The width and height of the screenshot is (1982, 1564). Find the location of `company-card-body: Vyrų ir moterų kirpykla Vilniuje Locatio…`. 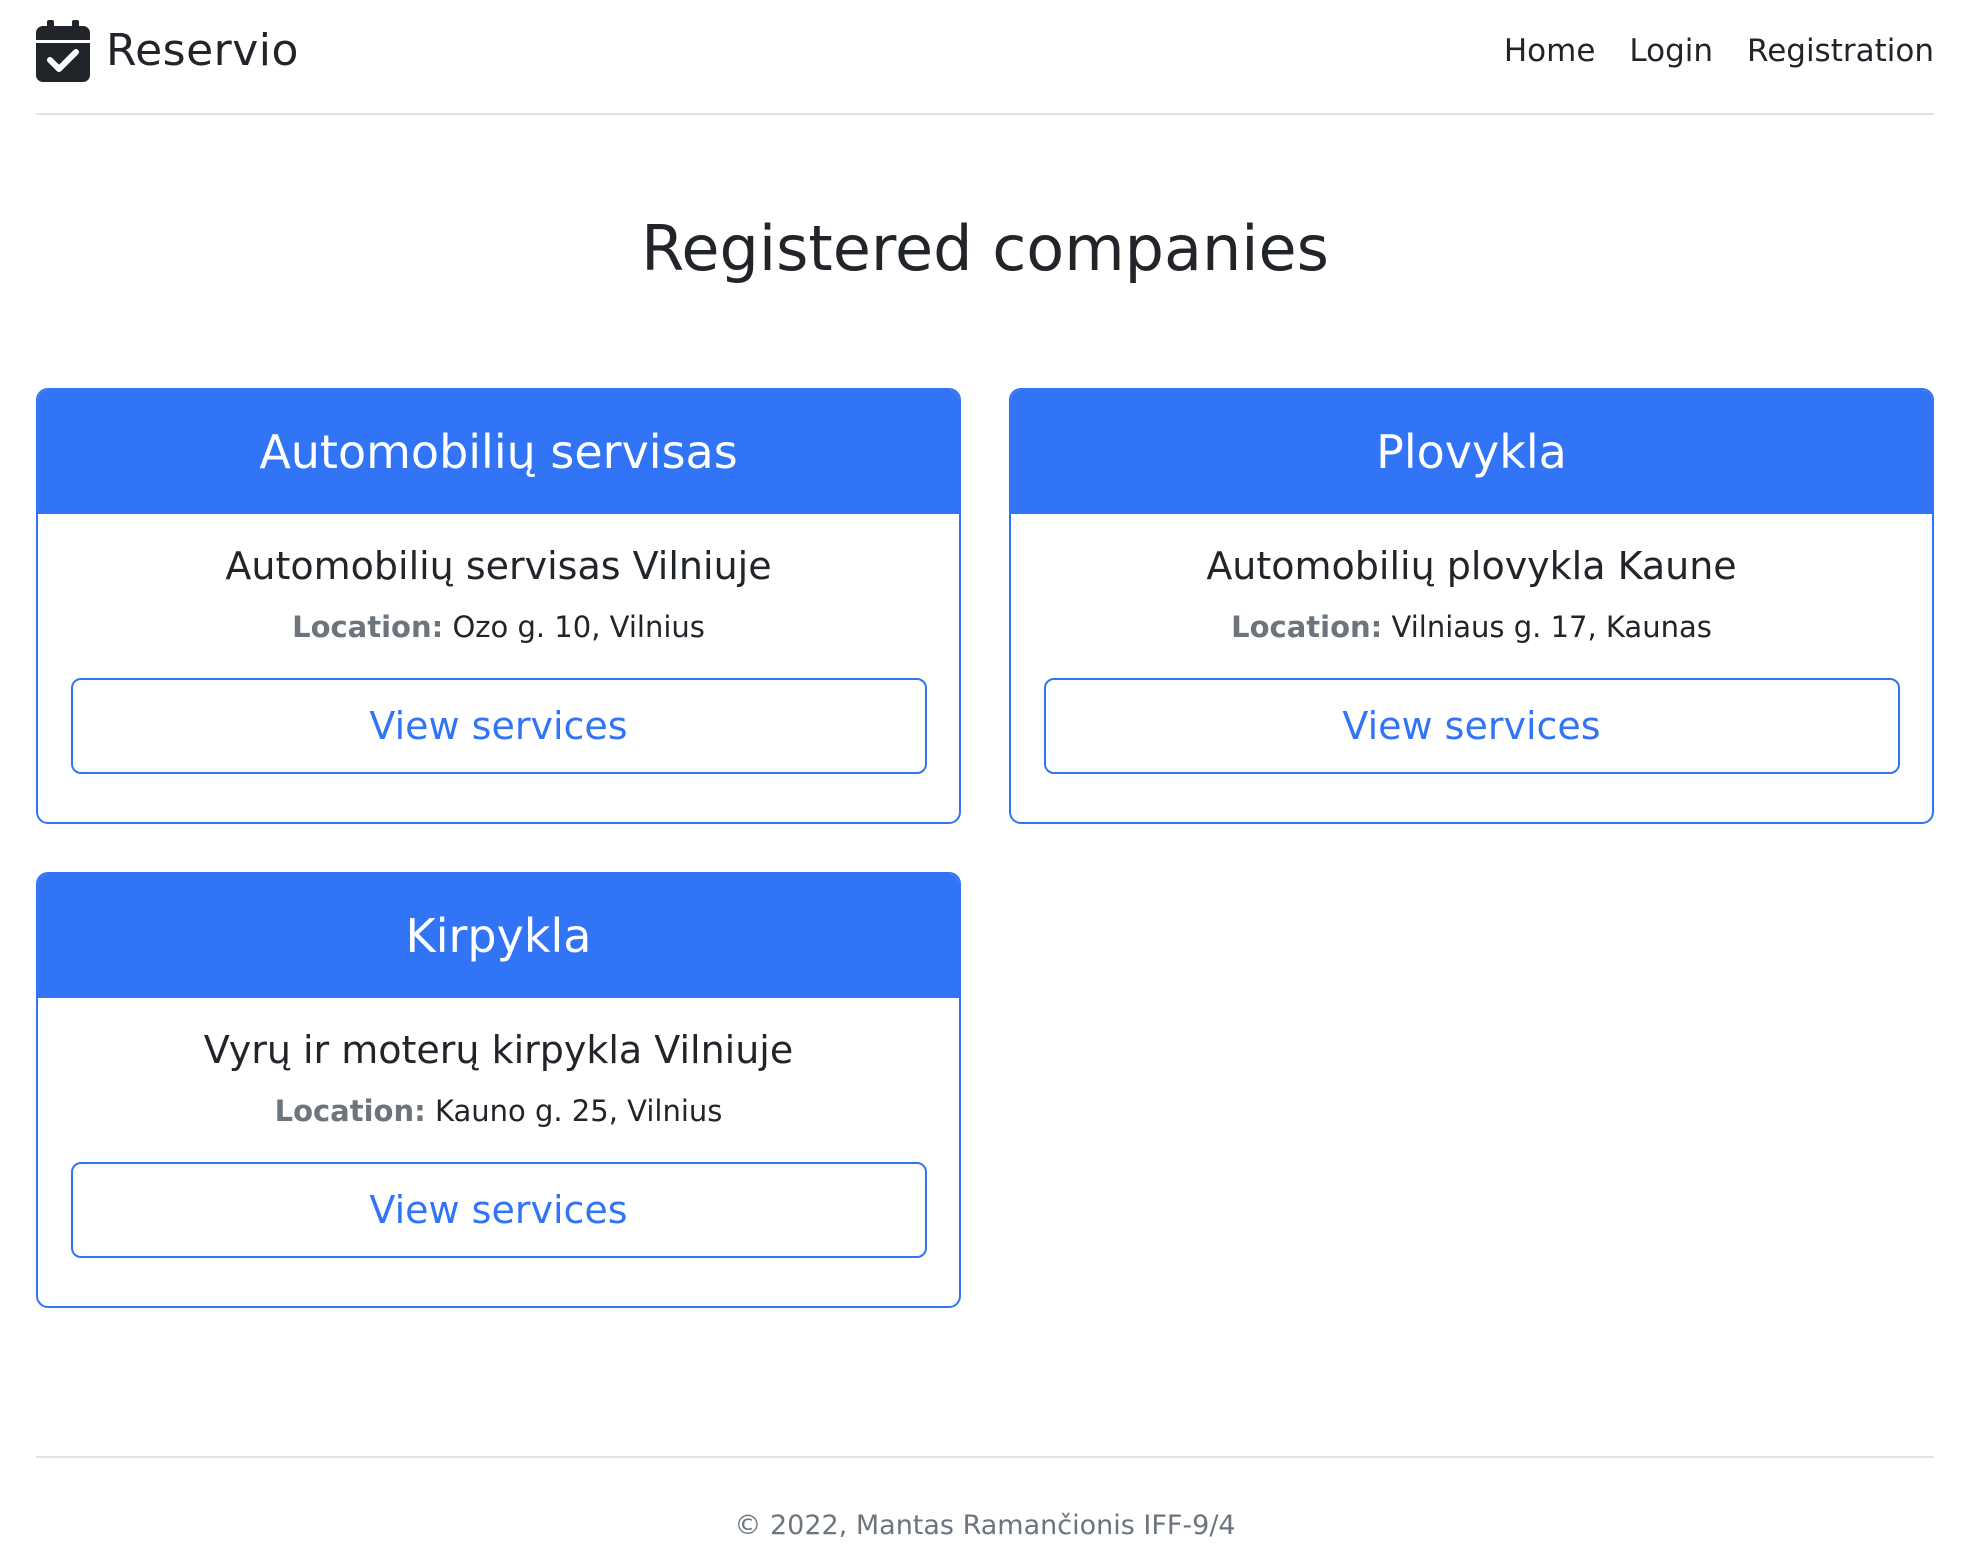

company-card-body: Vyrų ir moterų kirpykla Vilniuje Locatio… is located at coordinates (498, 1152).